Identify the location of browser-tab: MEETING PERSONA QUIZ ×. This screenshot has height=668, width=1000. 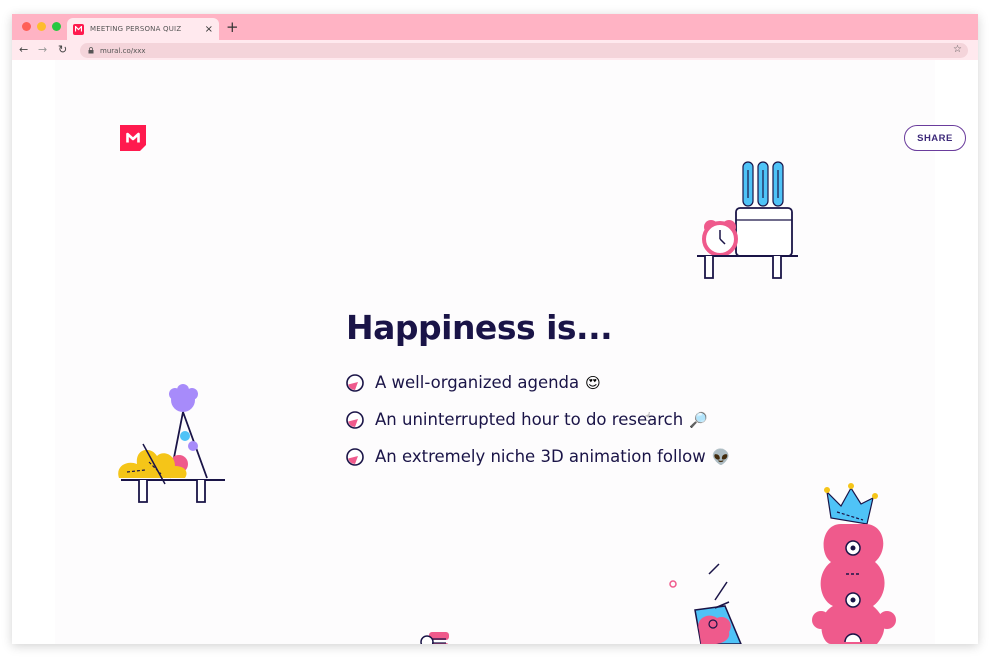
(143, 29).